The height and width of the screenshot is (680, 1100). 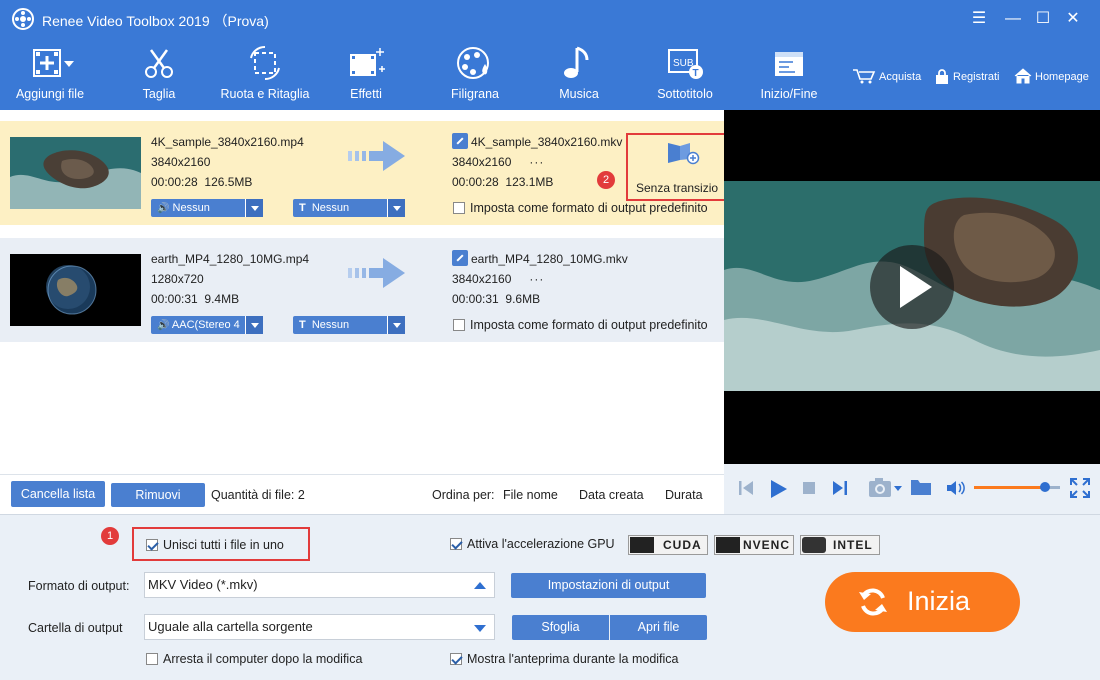 I want to click on menu-icon: ☰, so click(x=979, y=19).